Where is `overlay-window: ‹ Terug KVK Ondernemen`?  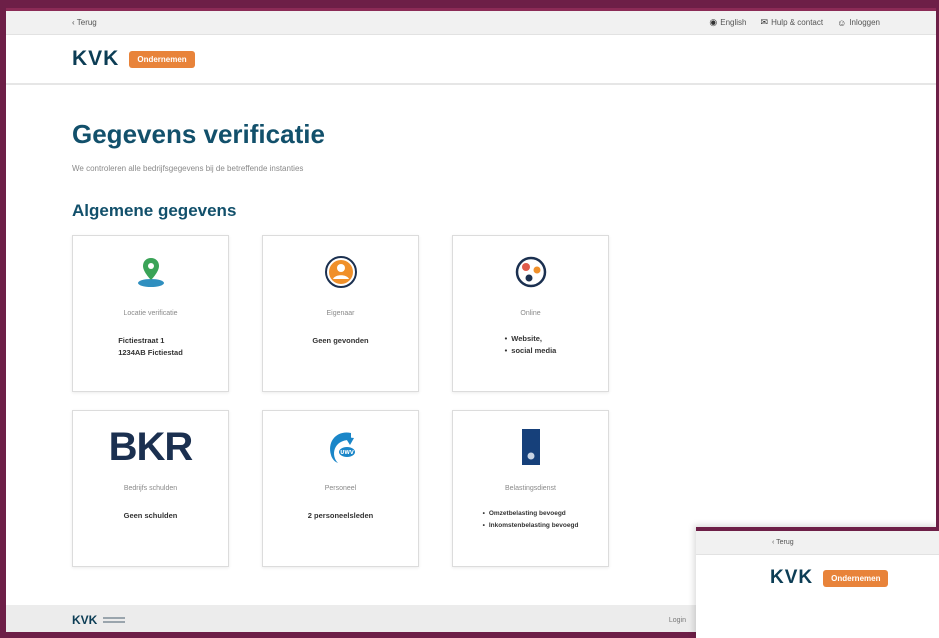
overlay-window: ‹ Terug KVK Ondernemen is located at coordinates (817, 582).